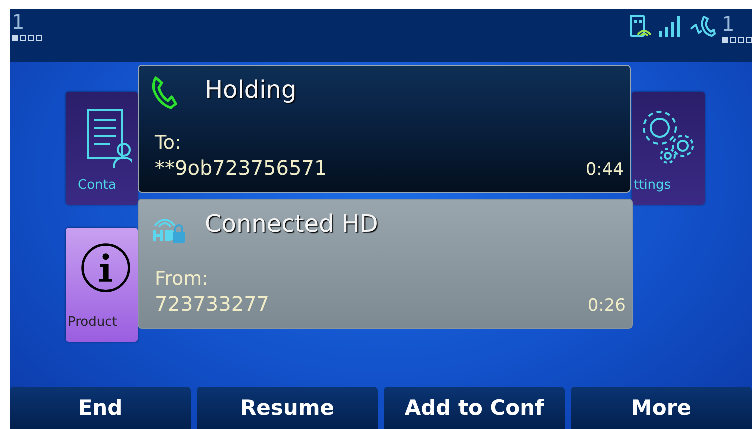  I want to click on call-number: 723733277, so click(212, 304).